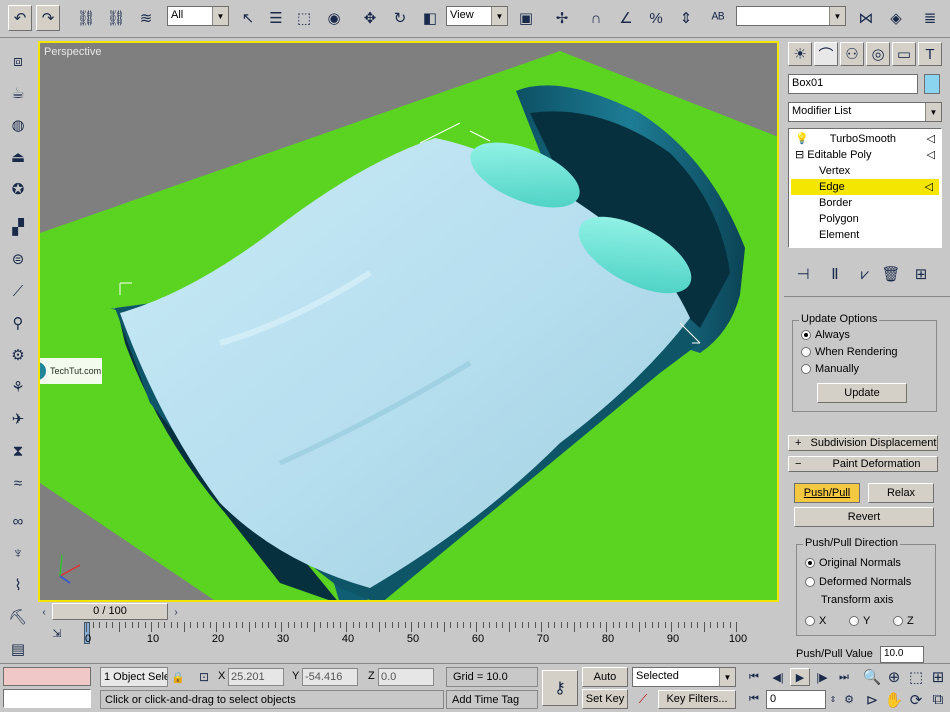 The image size is (950, 712). Describe the element at coordinates (894, 699) in the screenshot. I see `pan-hand-icon: ✋` at that location.